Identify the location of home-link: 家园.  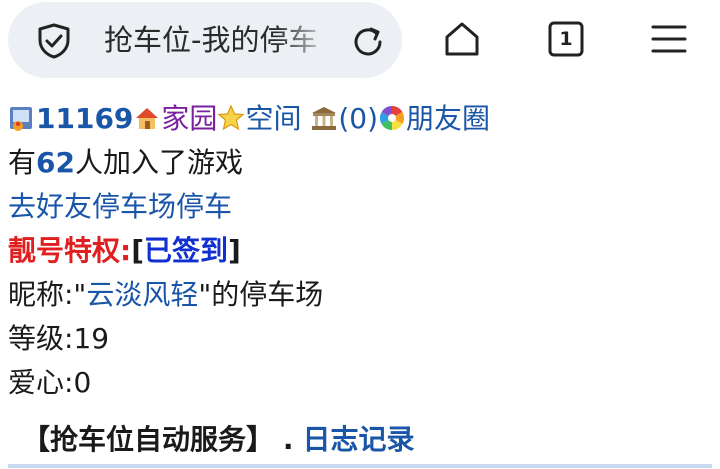
(189, 118).